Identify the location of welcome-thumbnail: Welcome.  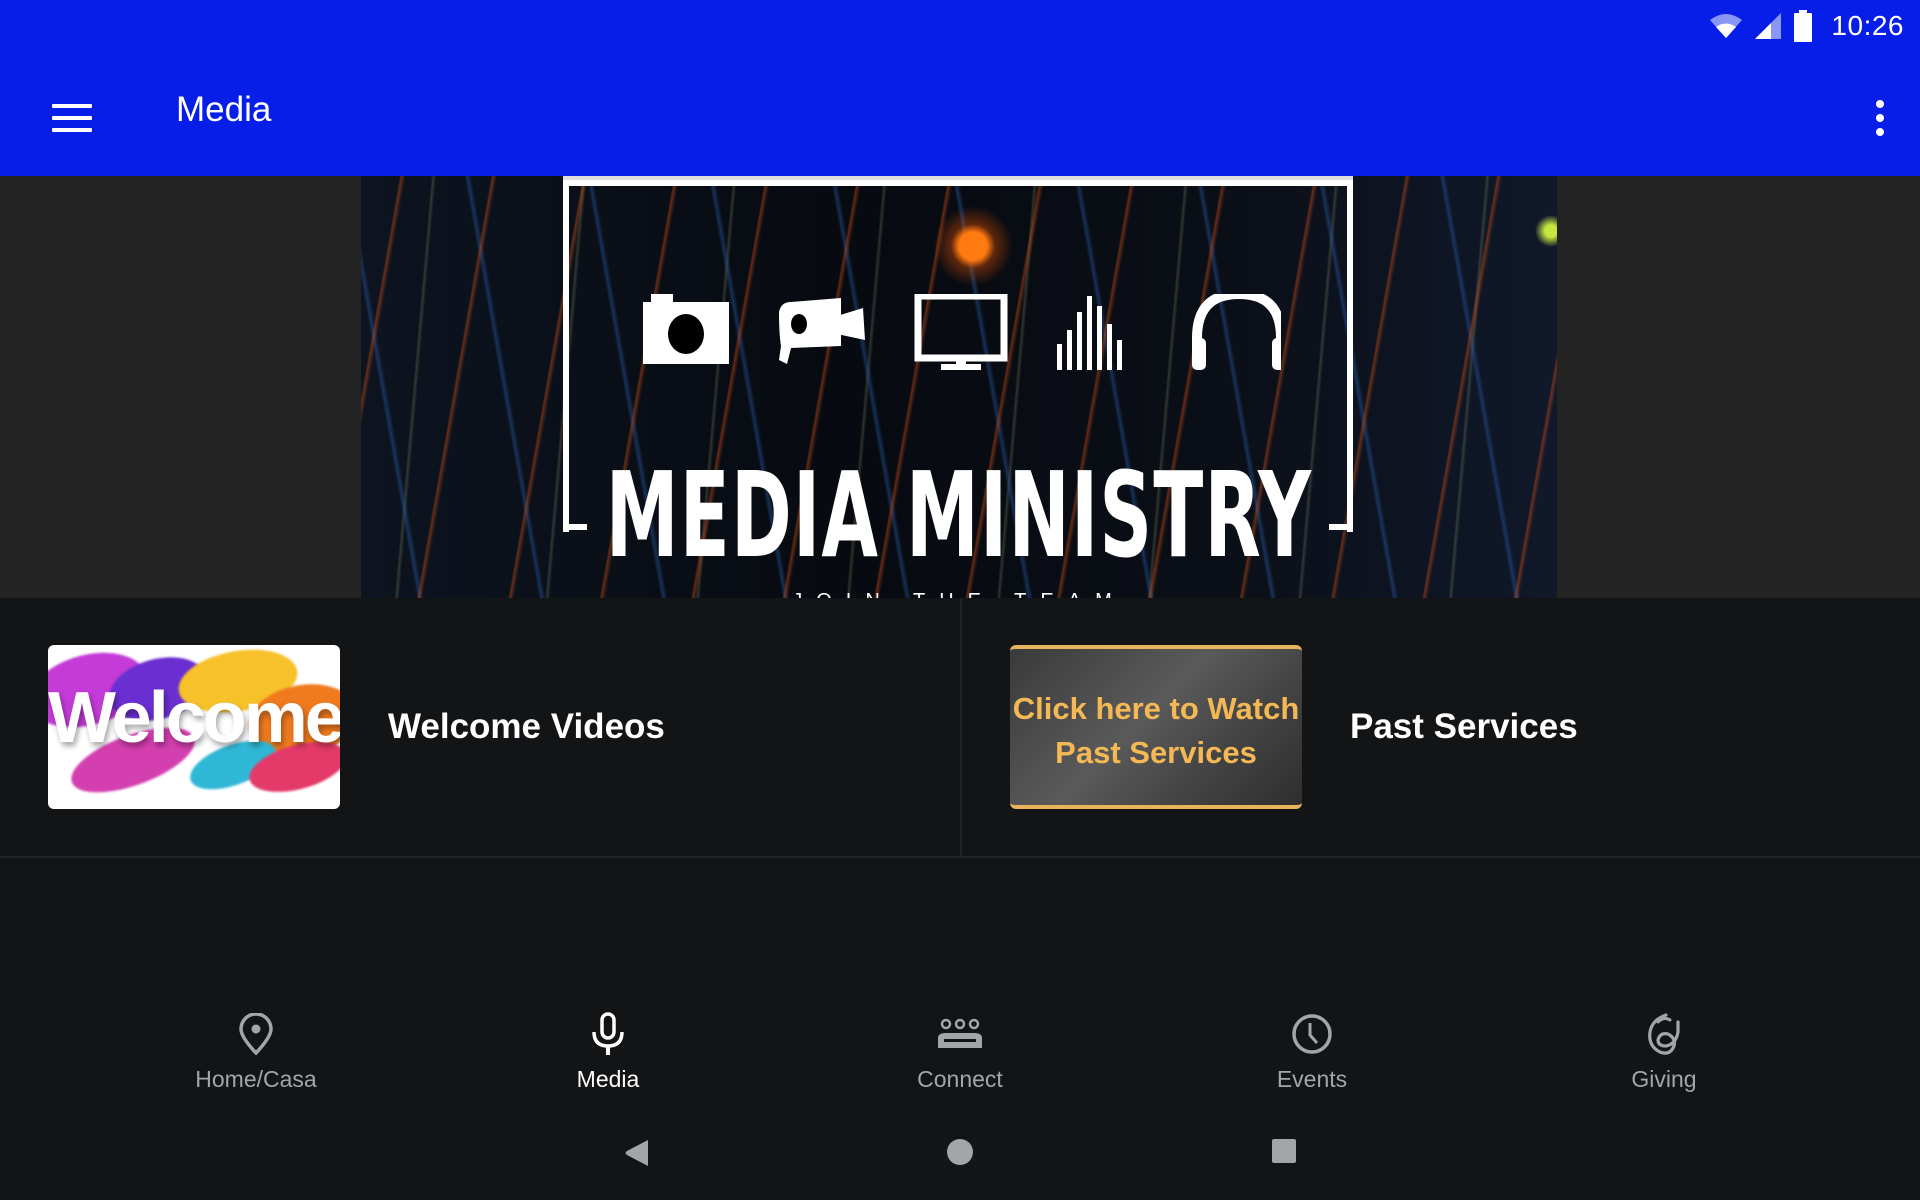
(194, 727).